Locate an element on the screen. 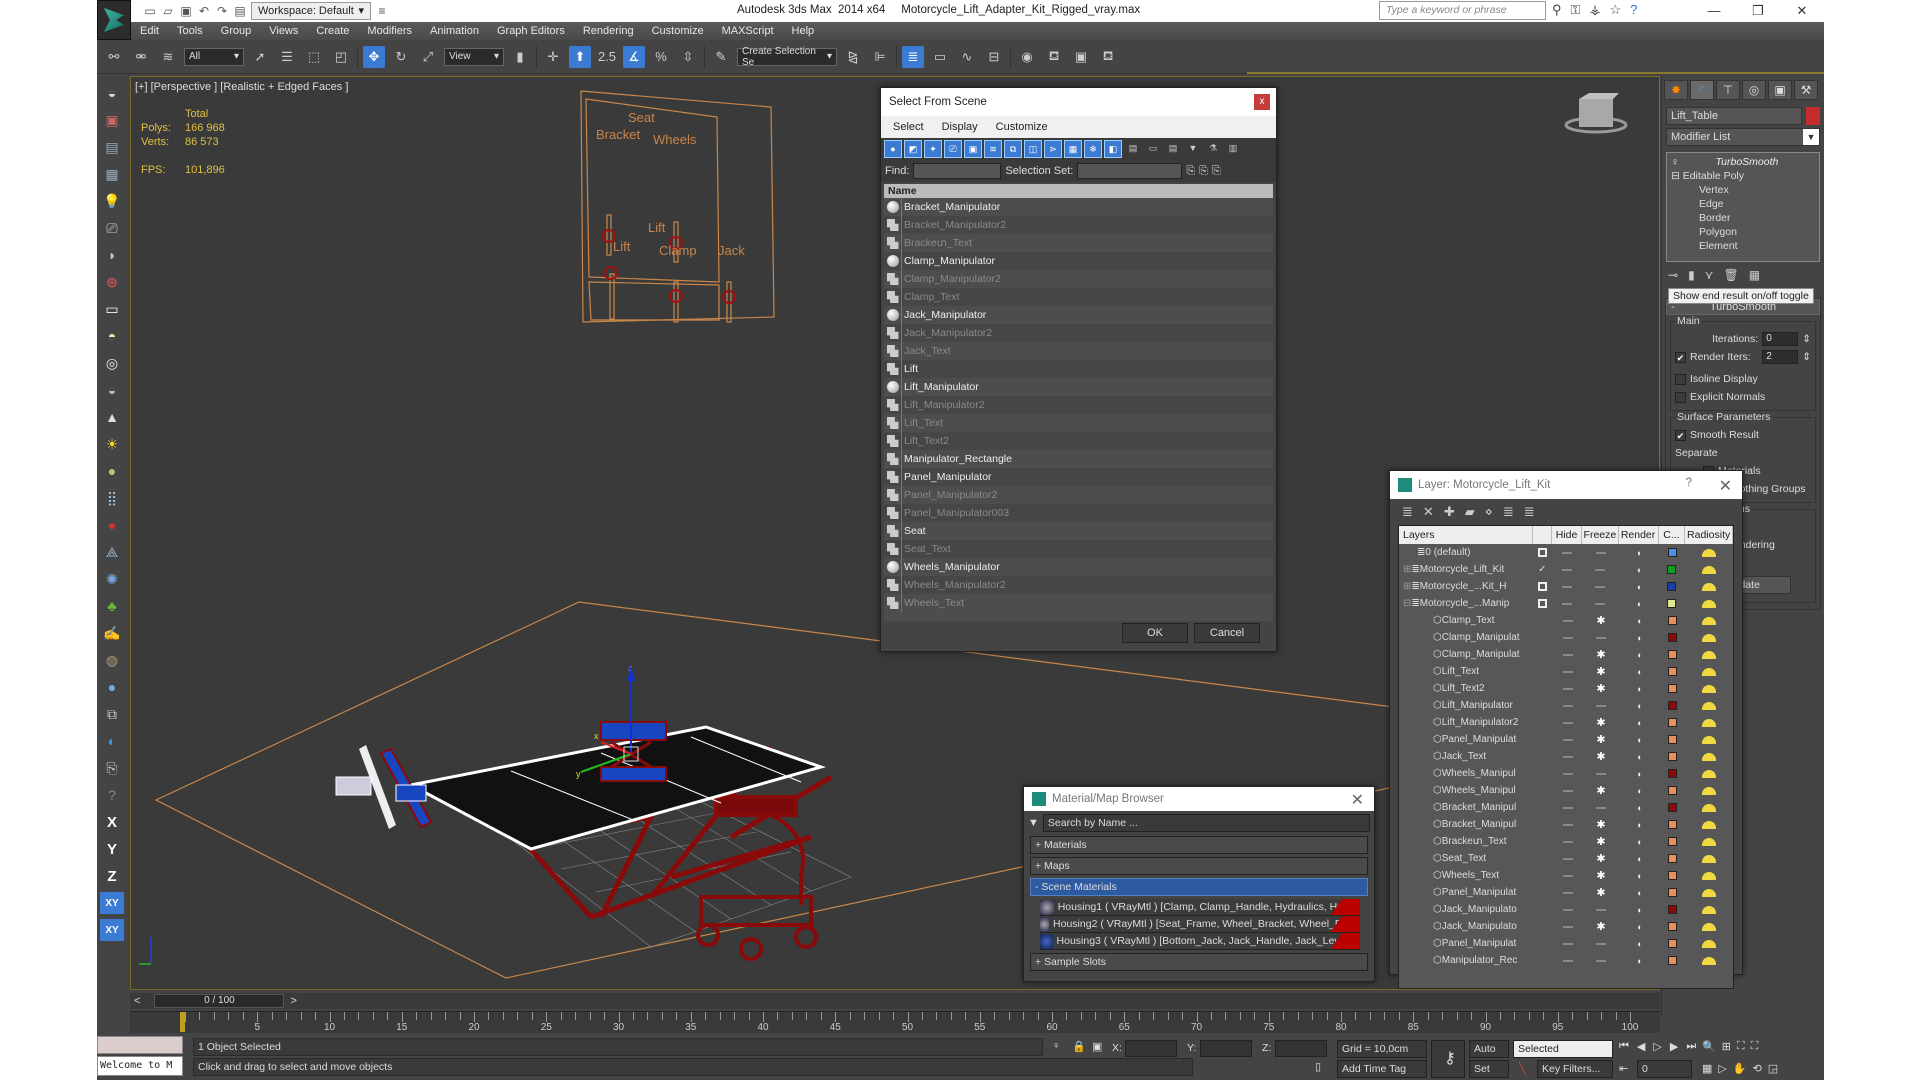  layer-row: ≣ 0 (default) ◖ is located at coordinates (1566, 552).